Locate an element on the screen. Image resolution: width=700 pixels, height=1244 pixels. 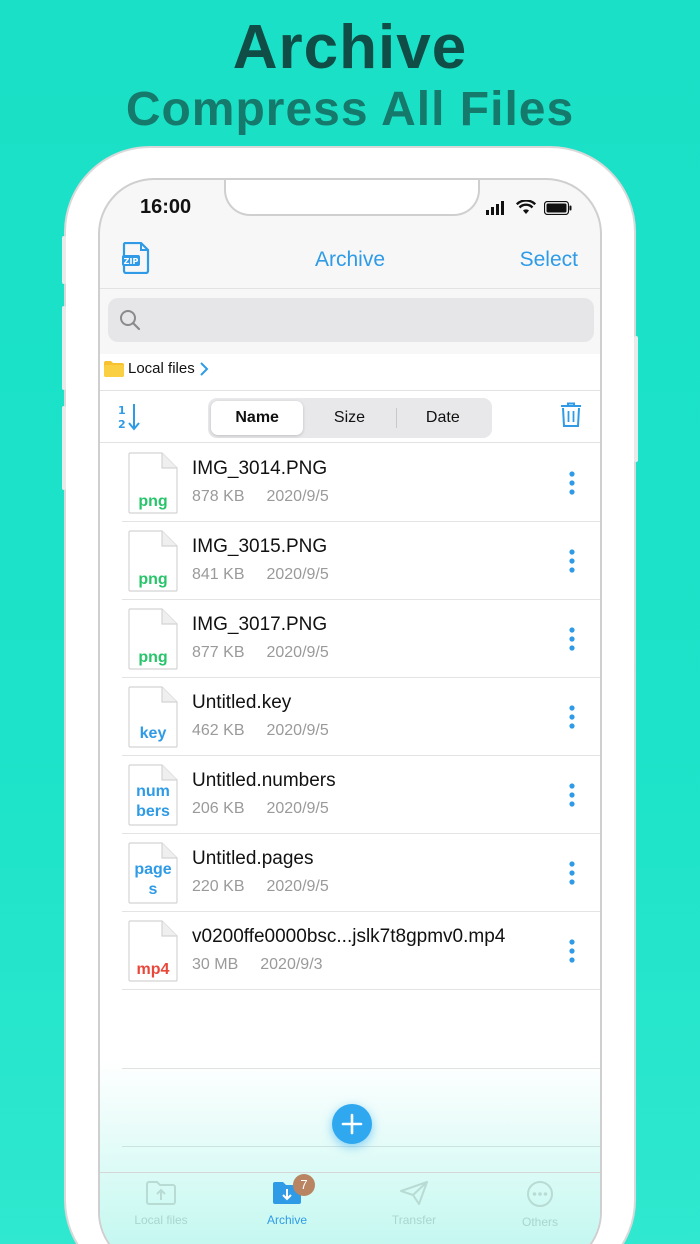
file-size: 30 MB is located at coordinates (215, 964).